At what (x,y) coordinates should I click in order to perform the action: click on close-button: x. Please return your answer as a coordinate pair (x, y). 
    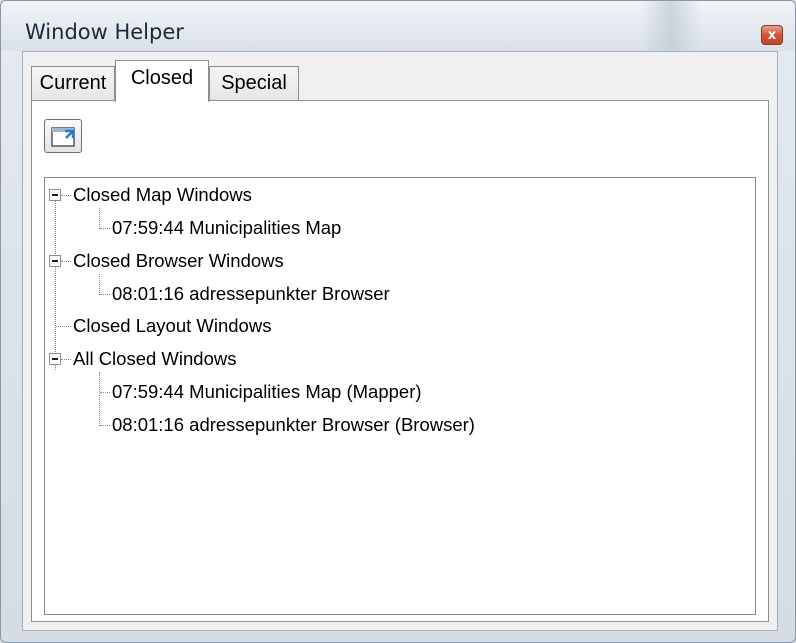
    Looking at the image, I should click on (772, 35).